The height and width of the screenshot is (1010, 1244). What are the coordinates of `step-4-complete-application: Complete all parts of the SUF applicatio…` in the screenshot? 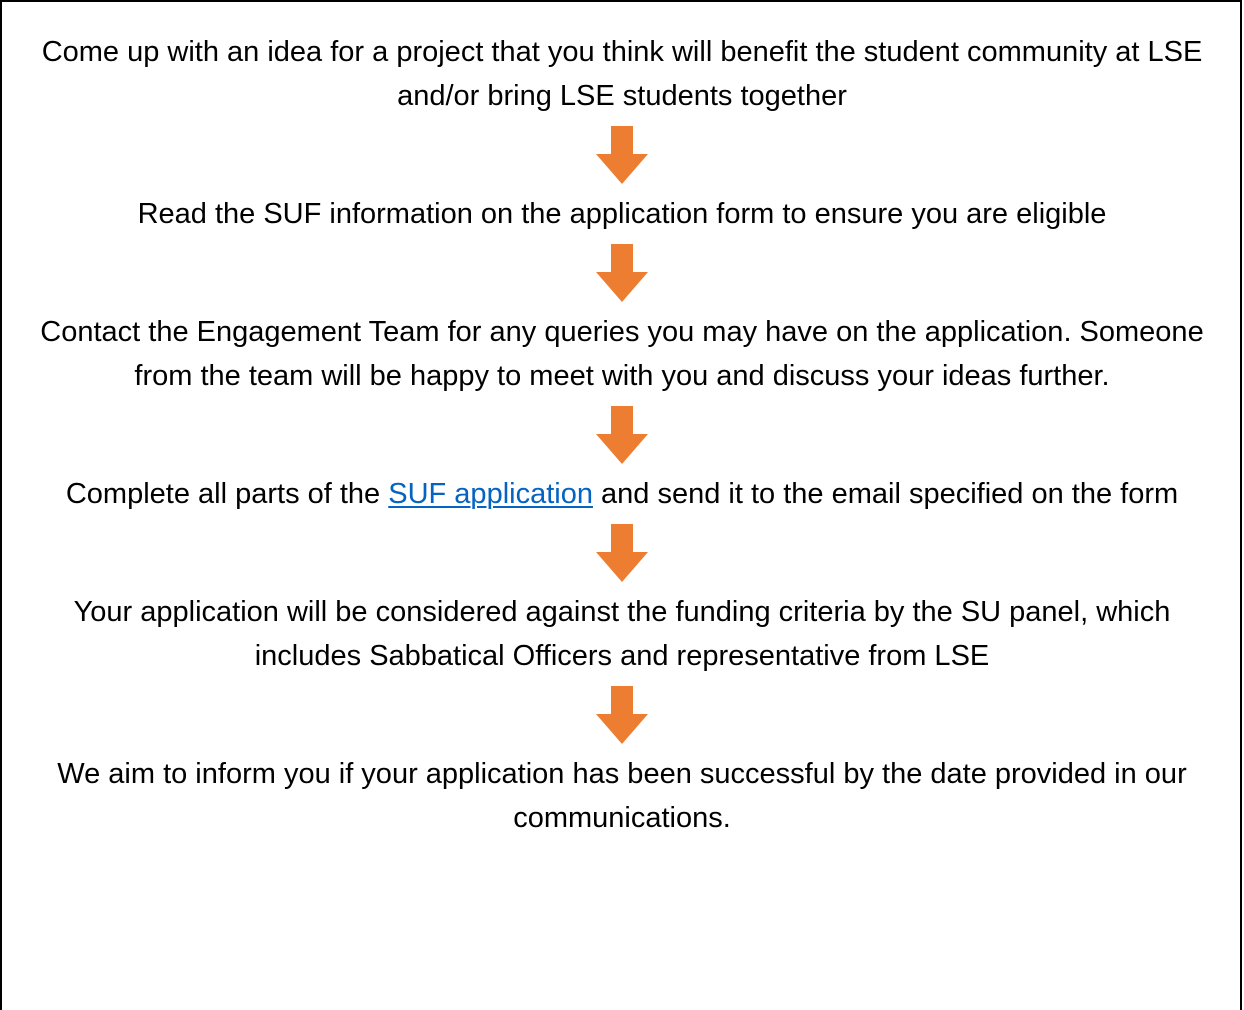 It's located at (622, 494).